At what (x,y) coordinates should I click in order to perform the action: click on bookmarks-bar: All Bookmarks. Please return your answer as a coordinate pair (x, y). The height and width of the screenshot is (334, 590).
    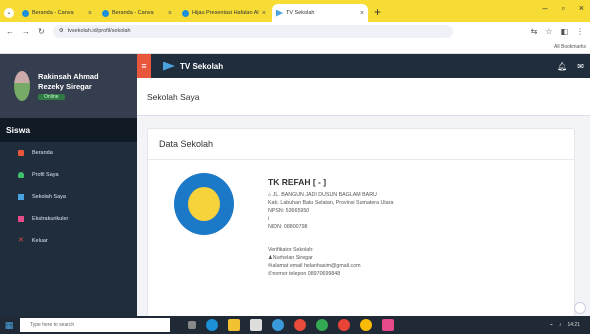
    Looking at the image, I should click on (295, 47).